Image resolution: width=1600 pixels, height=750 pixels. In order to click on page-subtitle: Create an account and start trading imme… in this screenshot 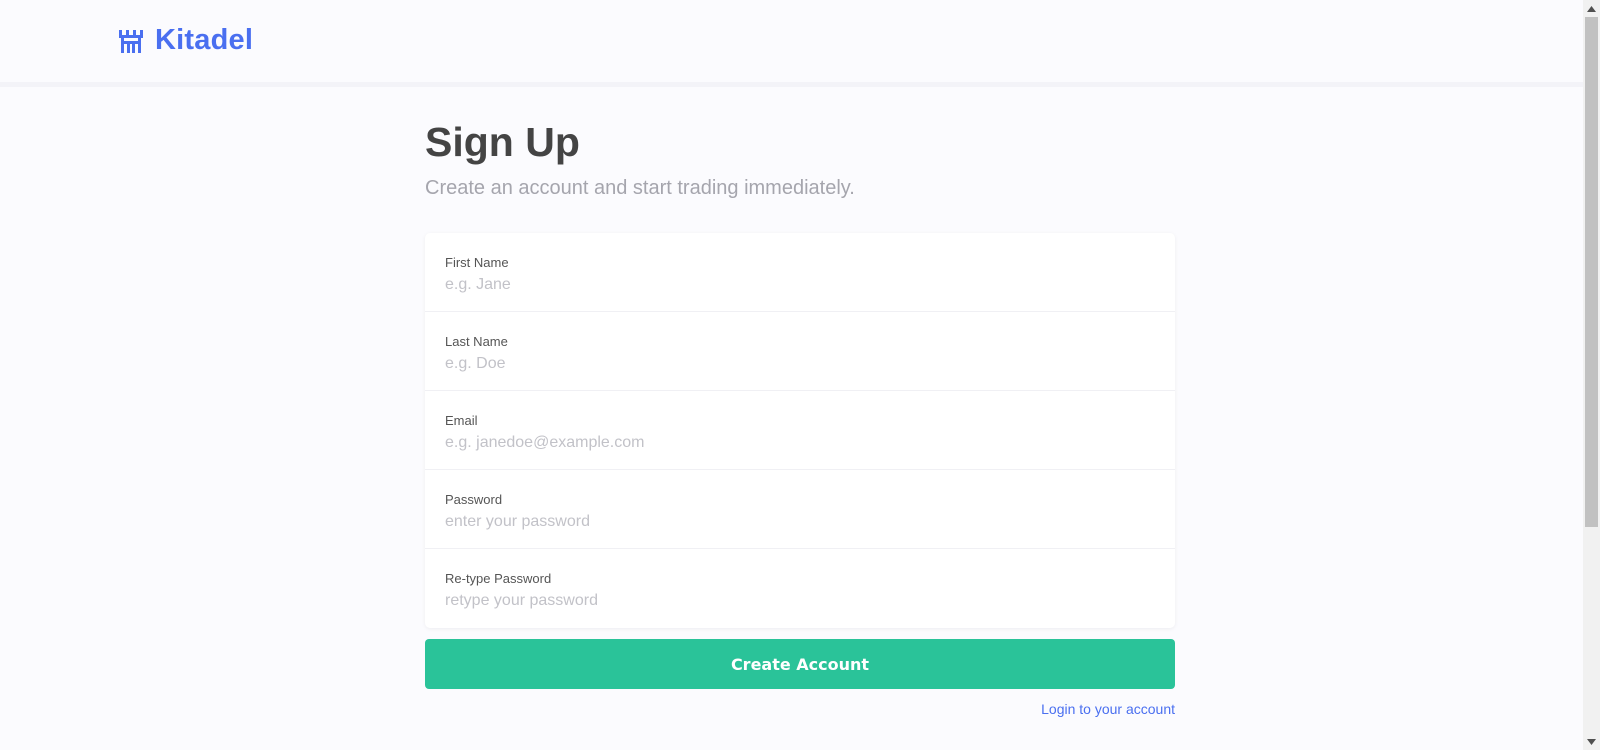, I will do `click(640, 188)`.